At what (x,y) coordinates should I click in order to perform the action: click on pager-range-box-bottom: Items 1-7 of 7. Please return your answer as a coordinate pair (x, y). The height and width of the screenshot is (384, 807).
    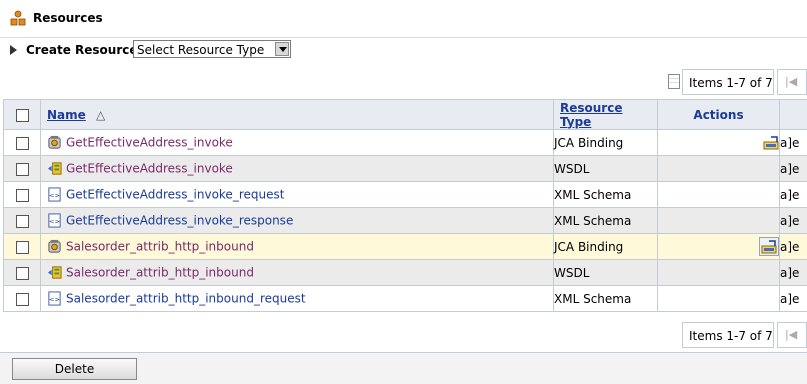
    Looking at the image, I should click on (728, 335).